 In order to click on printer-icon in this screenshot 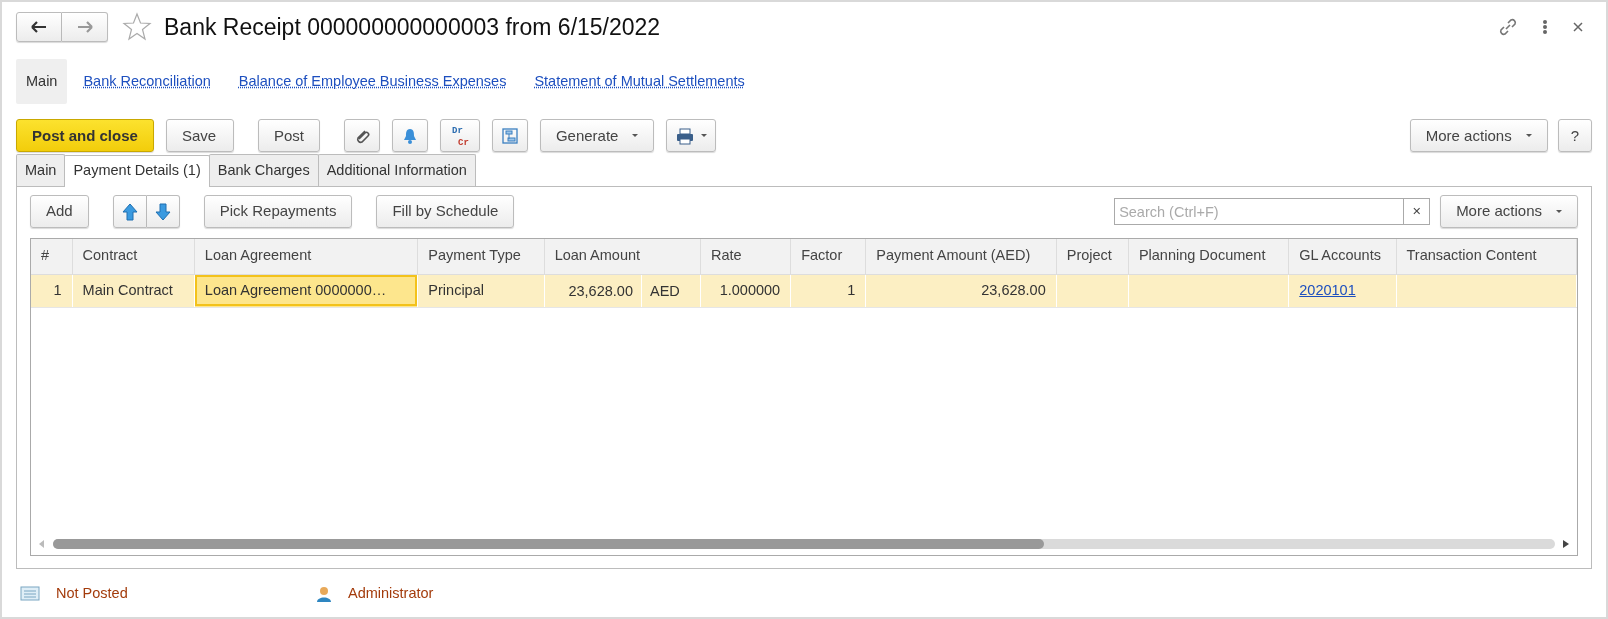, I will do `click(685, 135)`.